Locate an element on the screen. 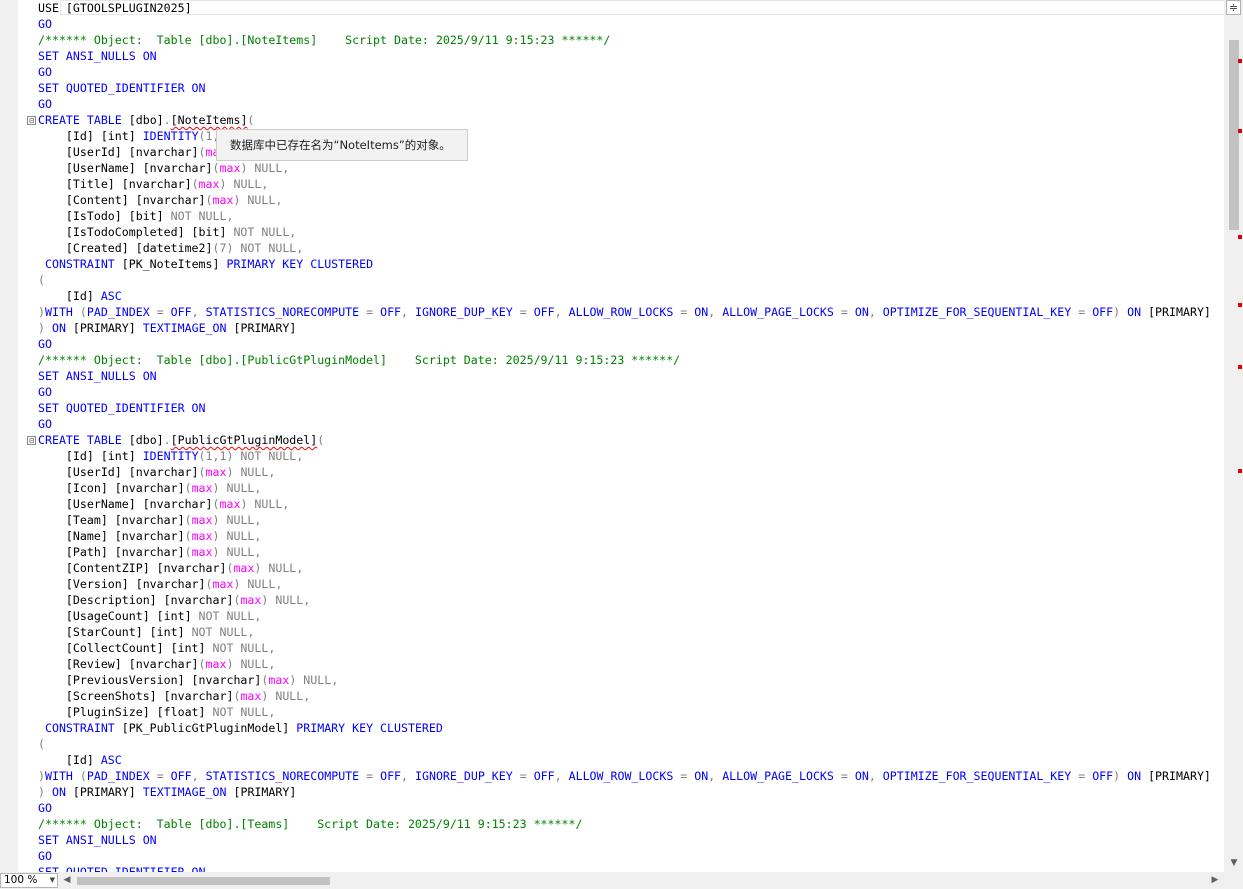 Image resolution: width=1243 pixels, height=889 pixels. code-token: WITH is located at coordinates (62, 776).